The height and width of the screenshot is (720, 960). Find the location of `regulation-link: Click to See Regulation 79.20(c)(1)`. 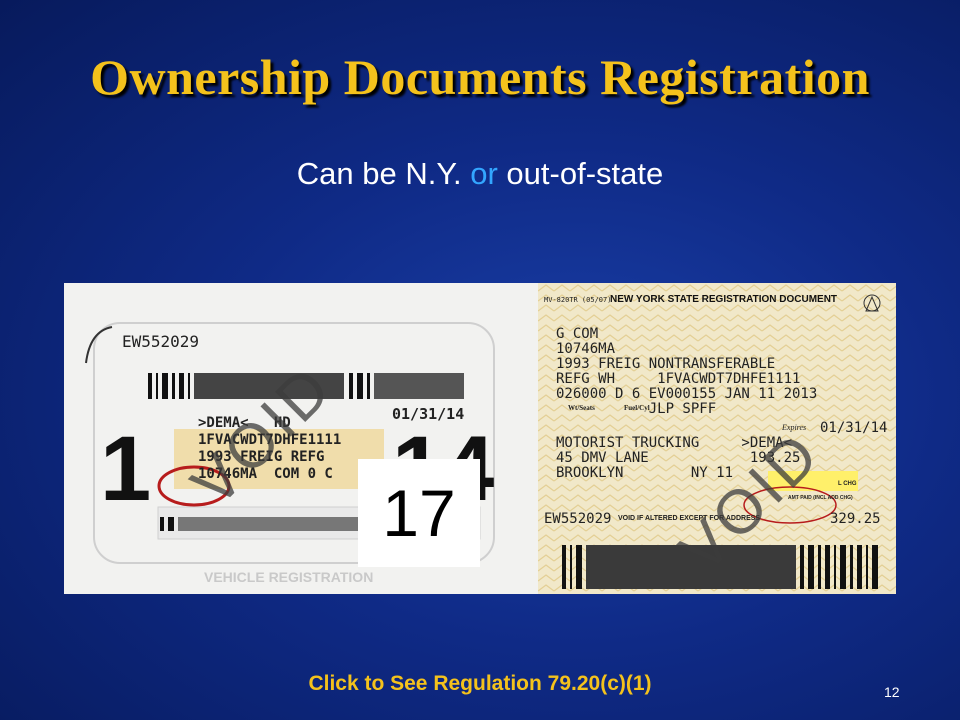

regulation-link: Click to See Regulation 79.20(c)(1) is located at coordinates (480, 684).